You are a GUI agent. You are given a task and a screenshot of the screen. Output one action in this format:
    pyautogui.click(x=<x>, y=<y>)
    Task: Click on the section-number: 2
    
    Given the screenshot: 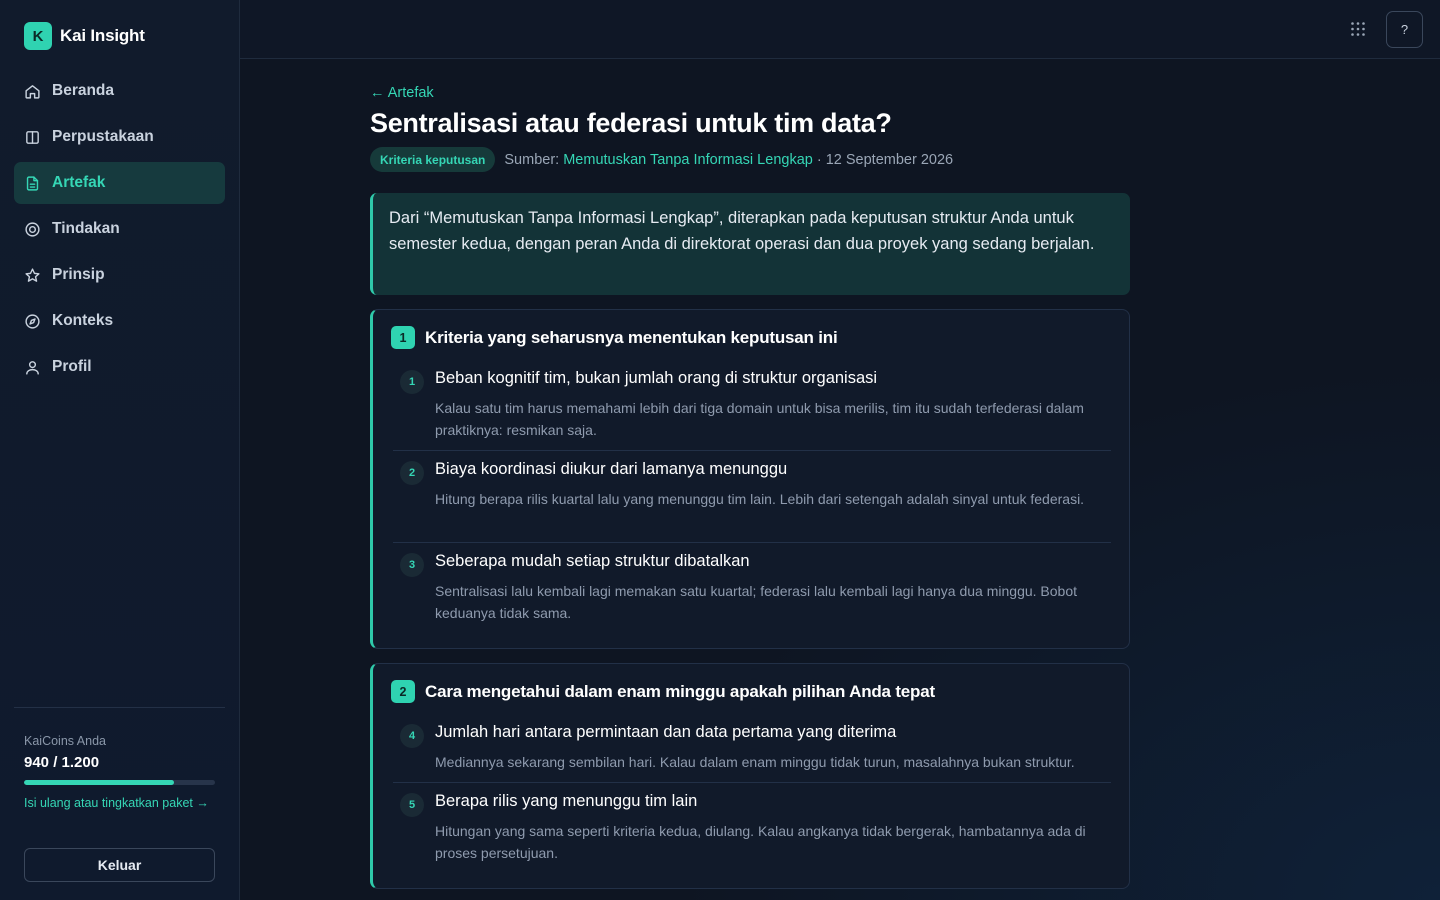 What is the action you would take?
    pyautogui.click(x=403, y=691)
    